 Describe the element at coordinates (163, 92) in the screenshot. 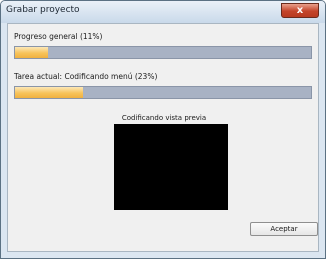

I see `current-task-progress-bar` at that location.